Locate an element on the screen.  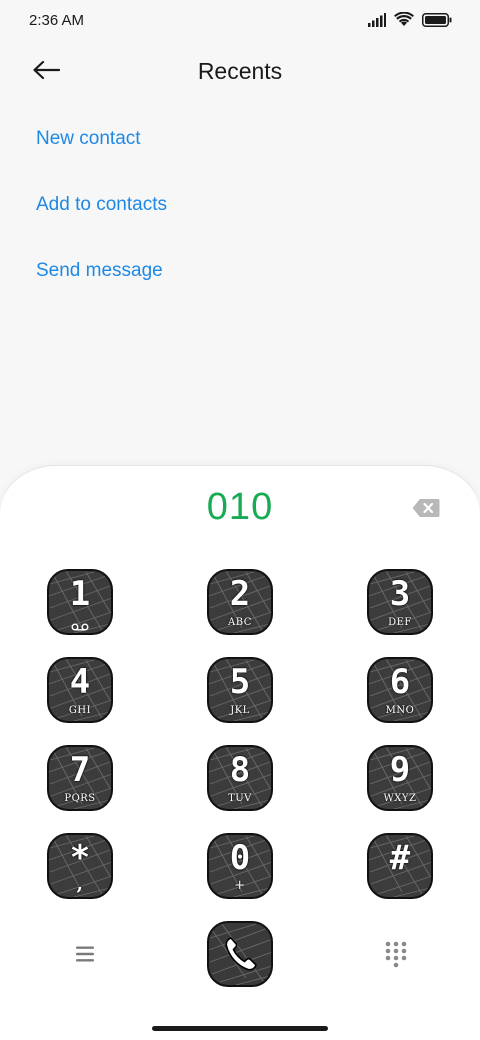
status-bar: 2:36 AM is located at coordinates (240, 22).